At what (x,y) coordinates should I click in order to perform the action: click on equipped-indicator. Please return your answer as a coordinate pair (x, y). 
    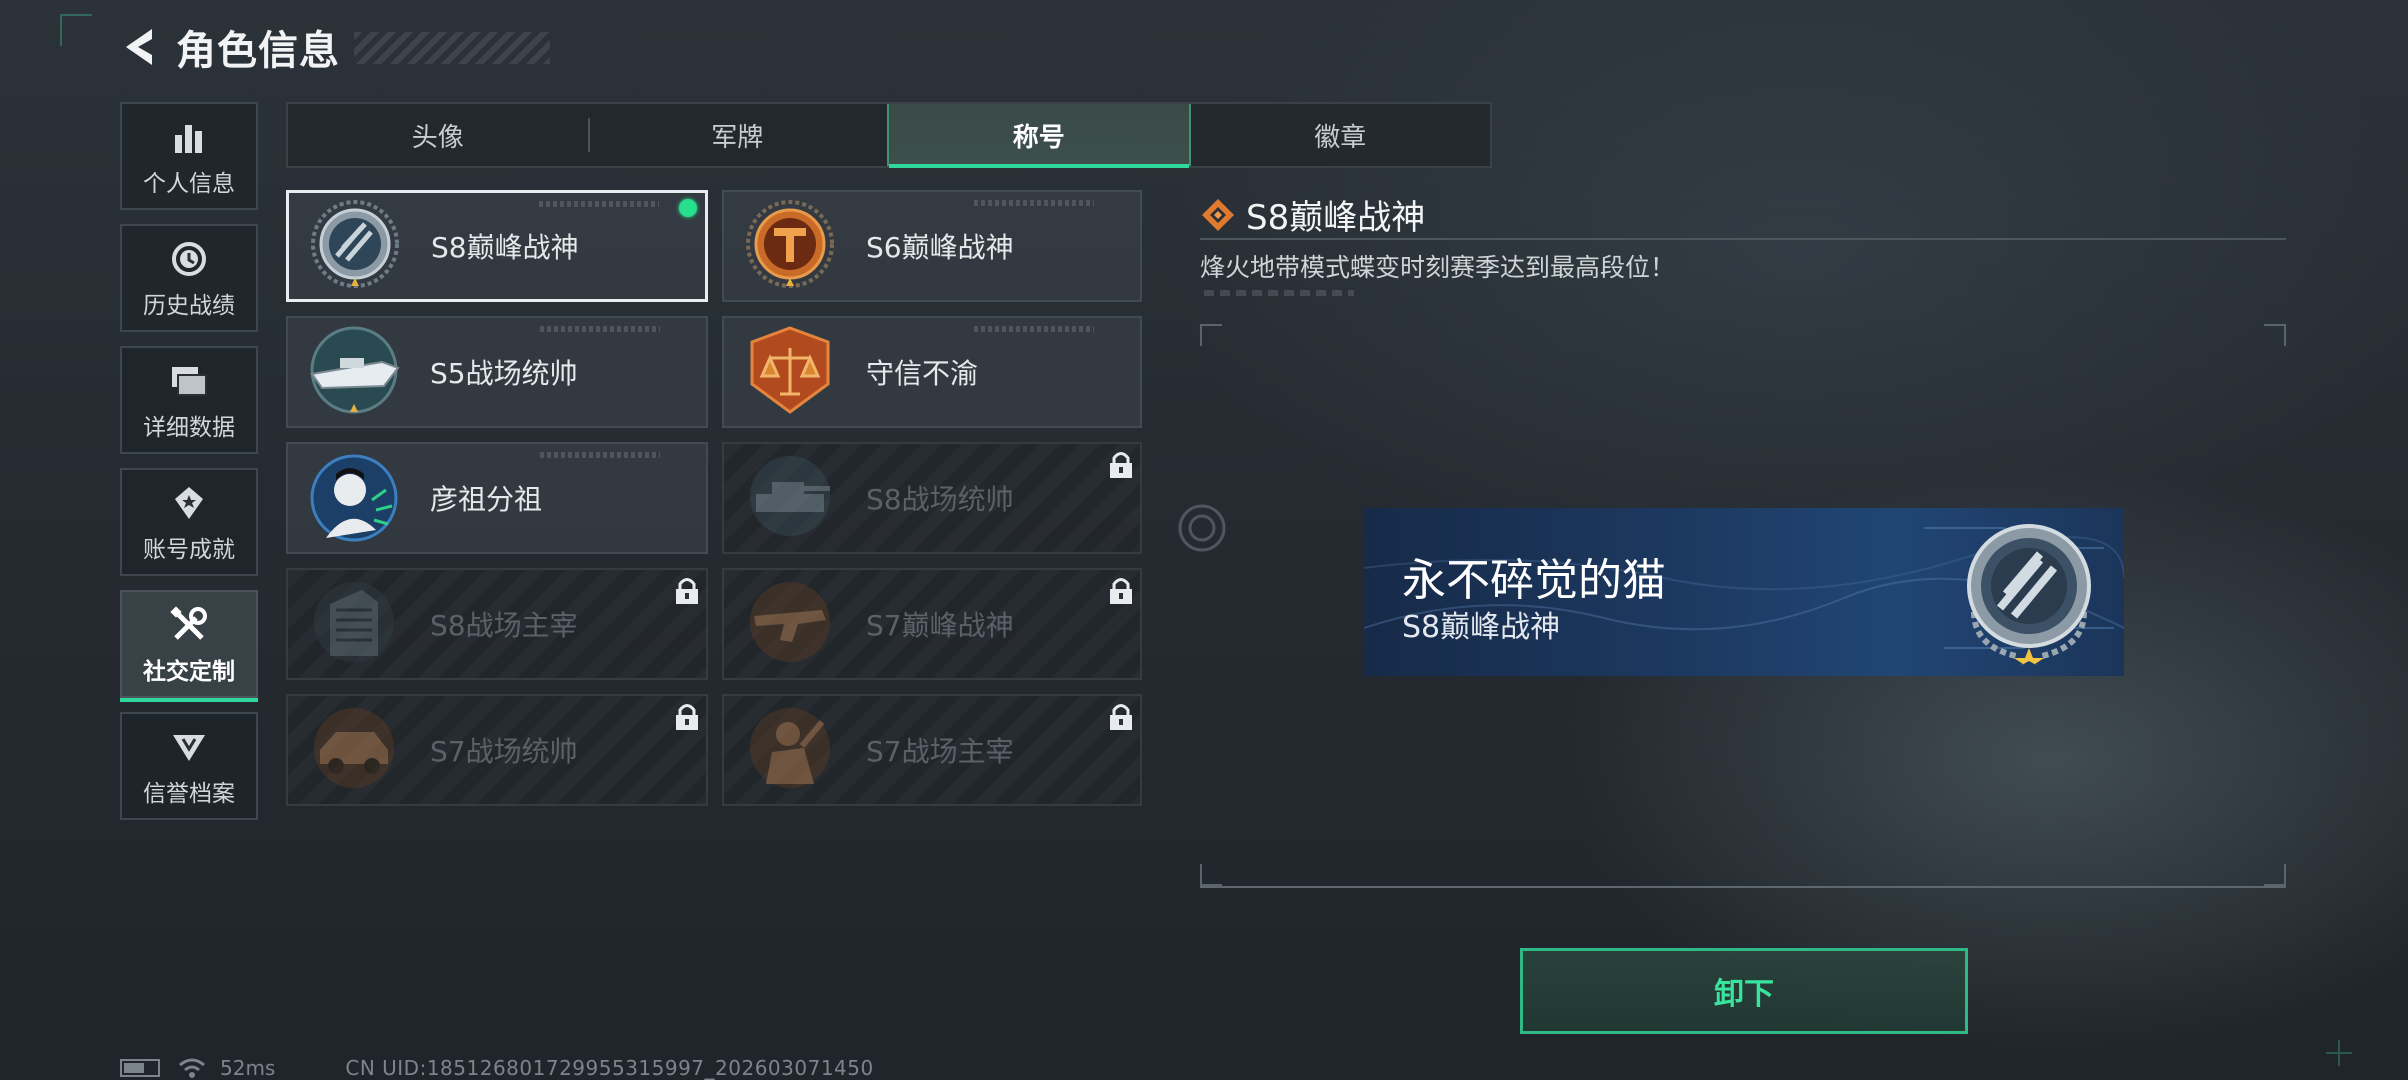
    Looking at the image, I should click on (688, 208).